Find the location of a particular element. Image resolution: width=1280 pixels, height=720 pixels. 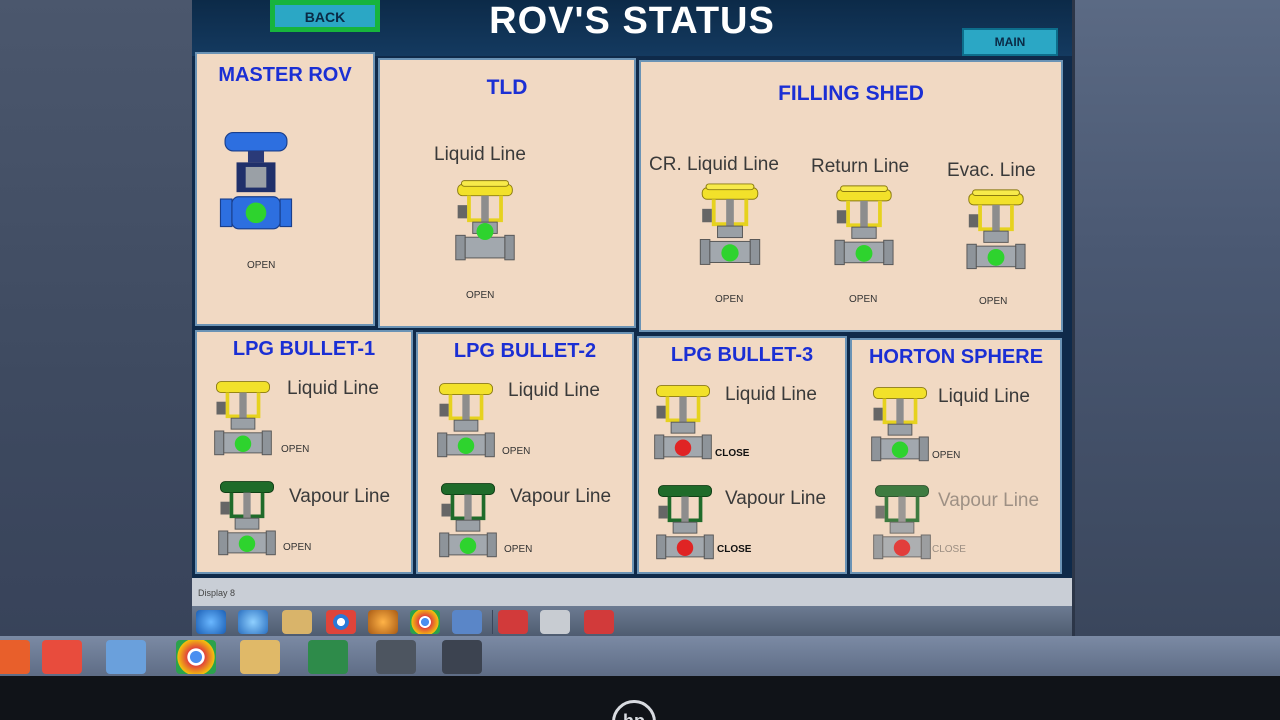

monitor-icon is located at coordinates (555, 622).